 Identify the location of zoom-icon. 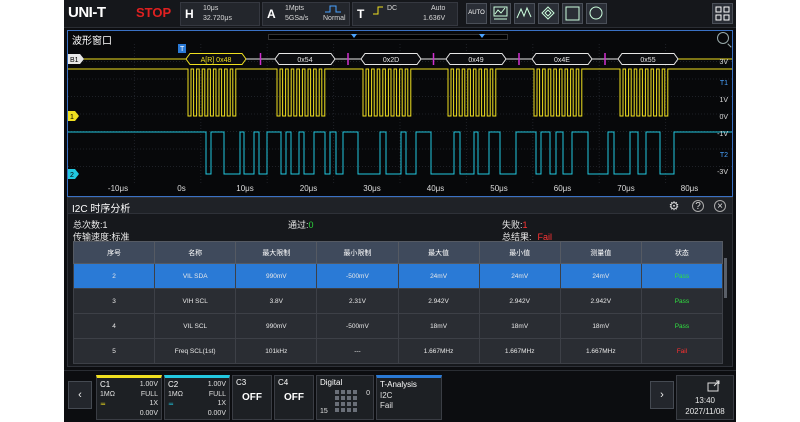
(723, 38).